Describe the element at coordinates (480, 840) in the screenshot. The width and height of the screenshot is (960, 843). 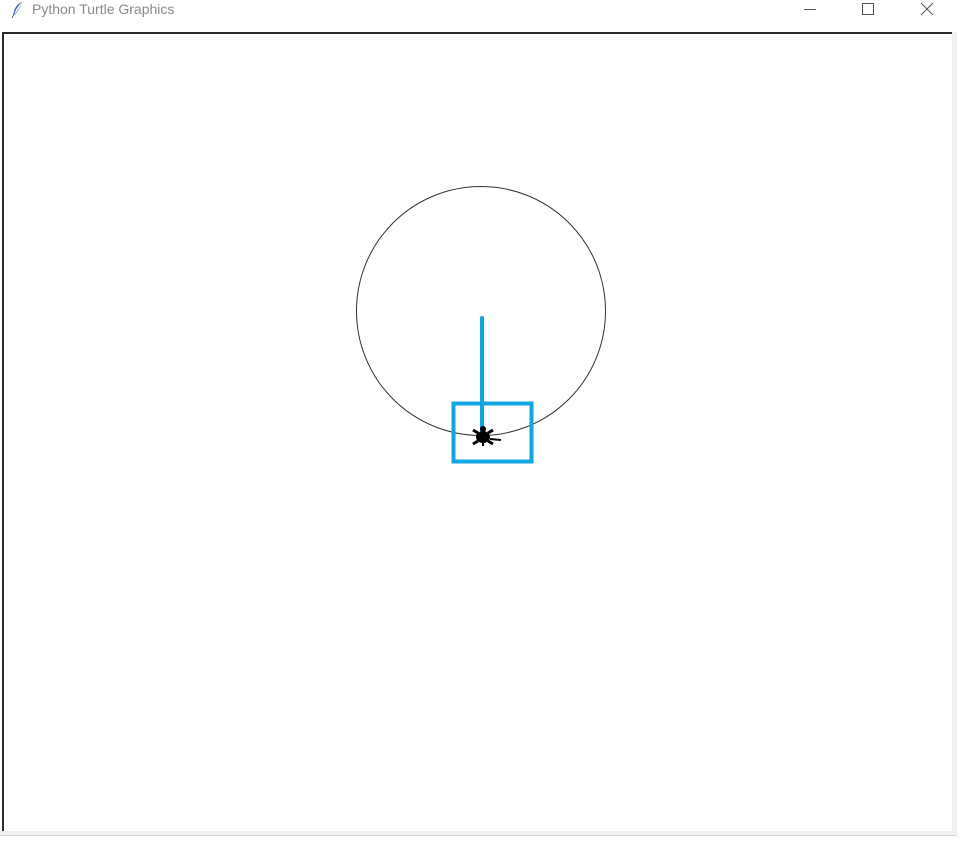
I see `taskbar-peek` at that location.